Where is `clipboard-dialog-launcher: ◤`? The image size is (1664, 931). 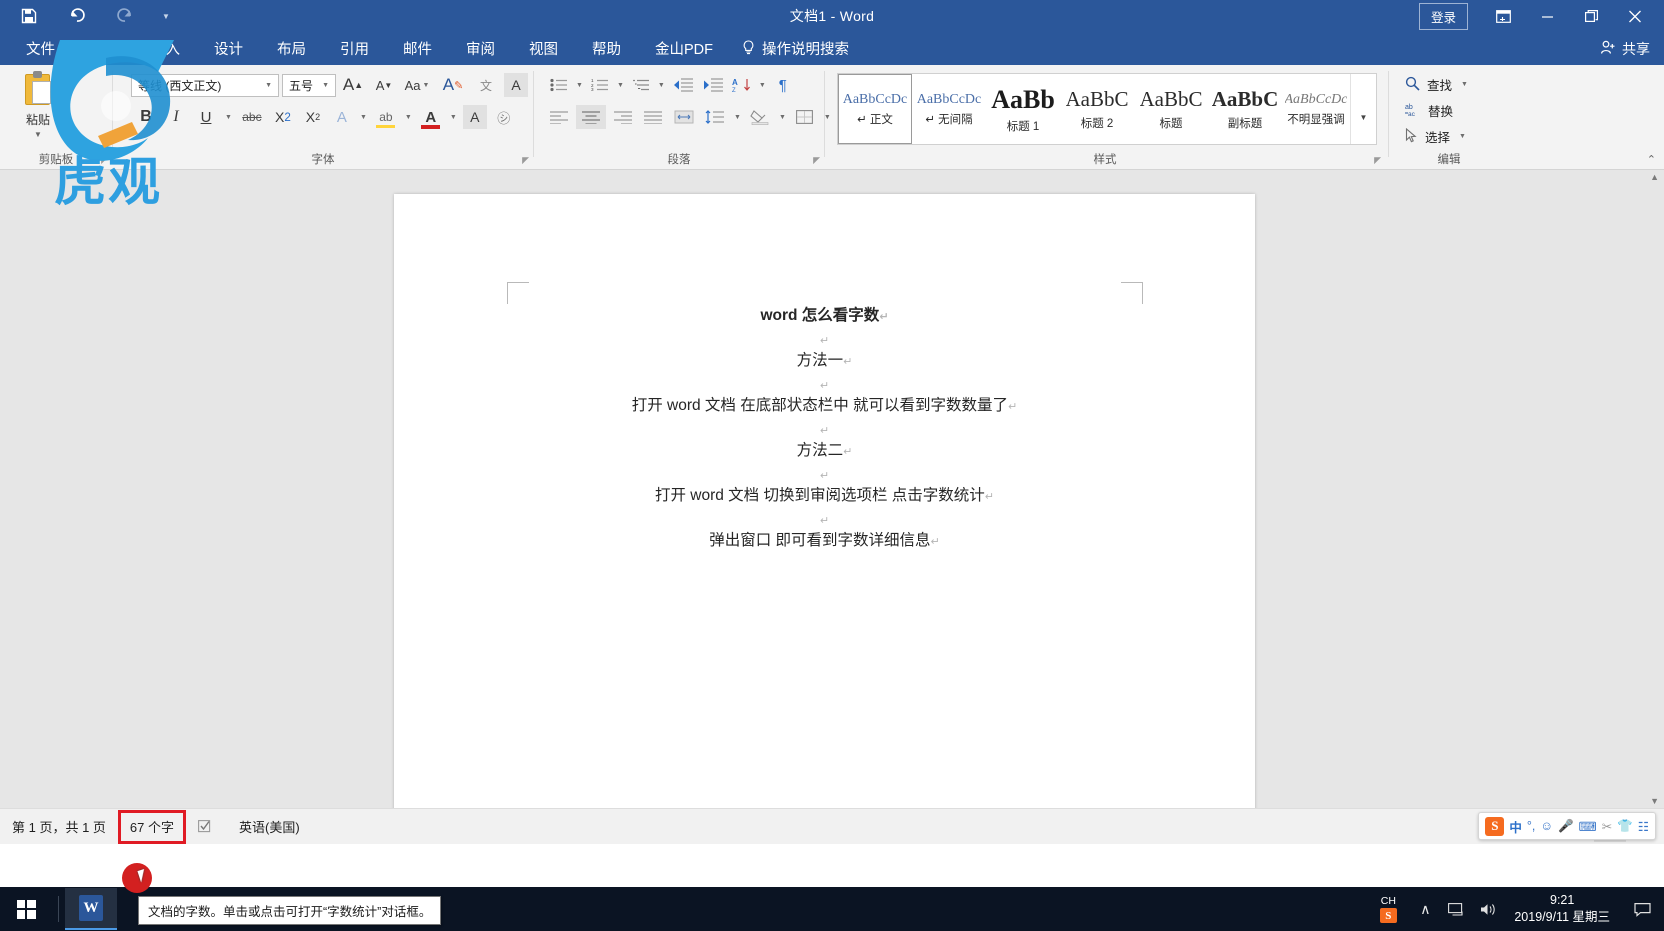
clipboard-dialog-launcher: ◤ is located at coordinates (104, 160).